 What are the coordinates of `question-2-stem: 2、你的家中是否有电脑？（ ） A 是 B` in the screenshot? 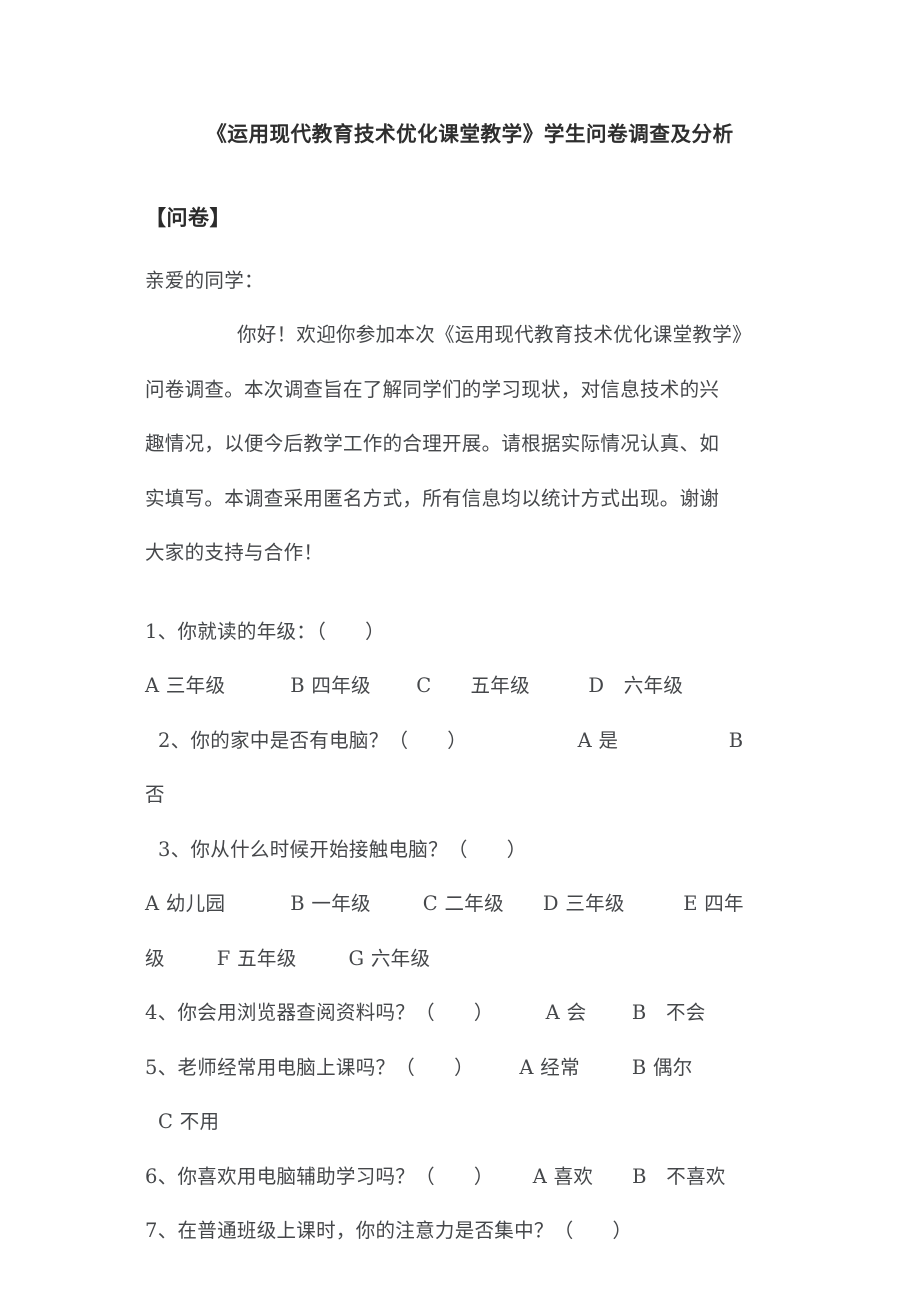 It's located at (444, 740).